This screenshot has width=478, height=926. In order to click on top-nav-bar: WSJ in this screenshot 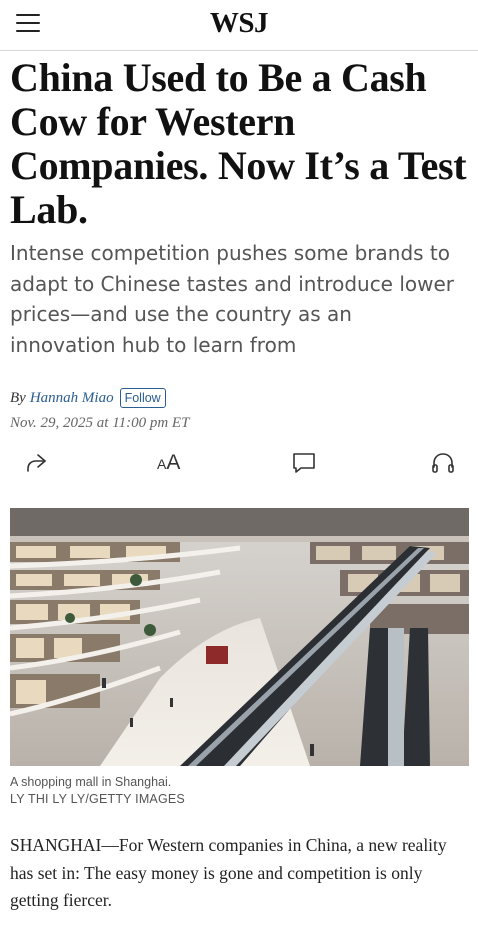, I will do `click(239, 25)`.